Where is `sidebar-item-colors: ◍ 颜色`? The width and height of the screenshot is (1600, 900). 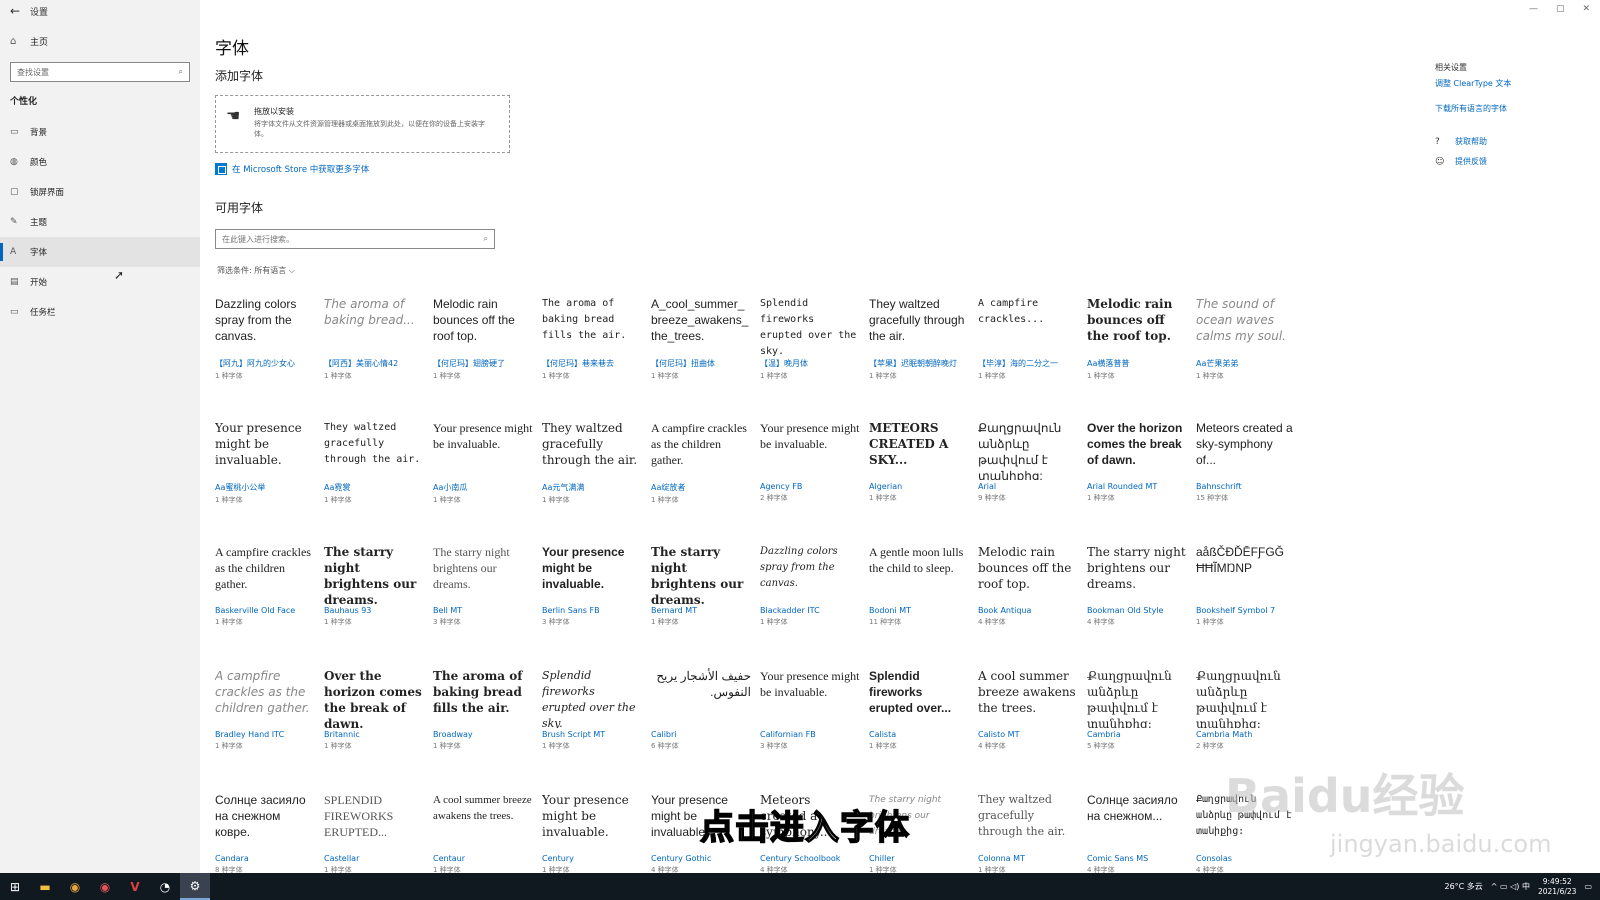 sidebar-item-colors: ◍ 颜色 is located at coordinates (100, 162).